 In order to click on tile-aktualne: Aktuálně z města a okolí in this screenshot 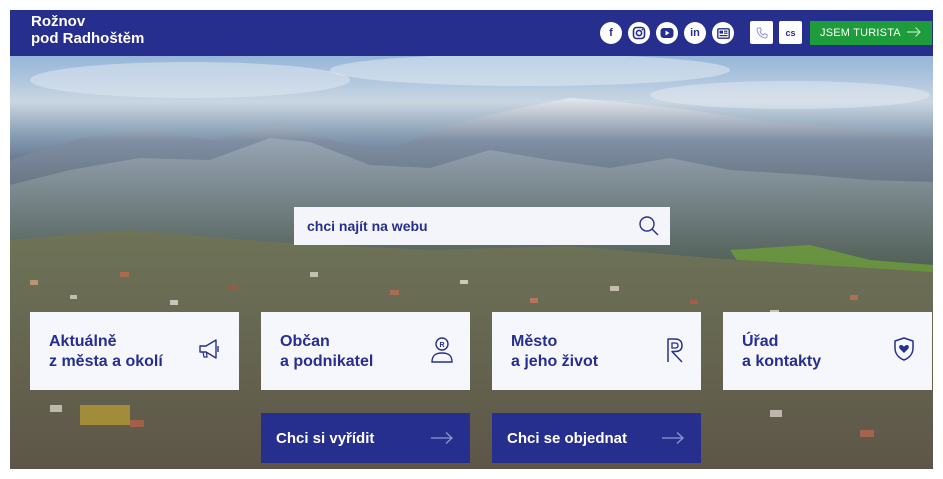, I will do `click(134, 351)`.